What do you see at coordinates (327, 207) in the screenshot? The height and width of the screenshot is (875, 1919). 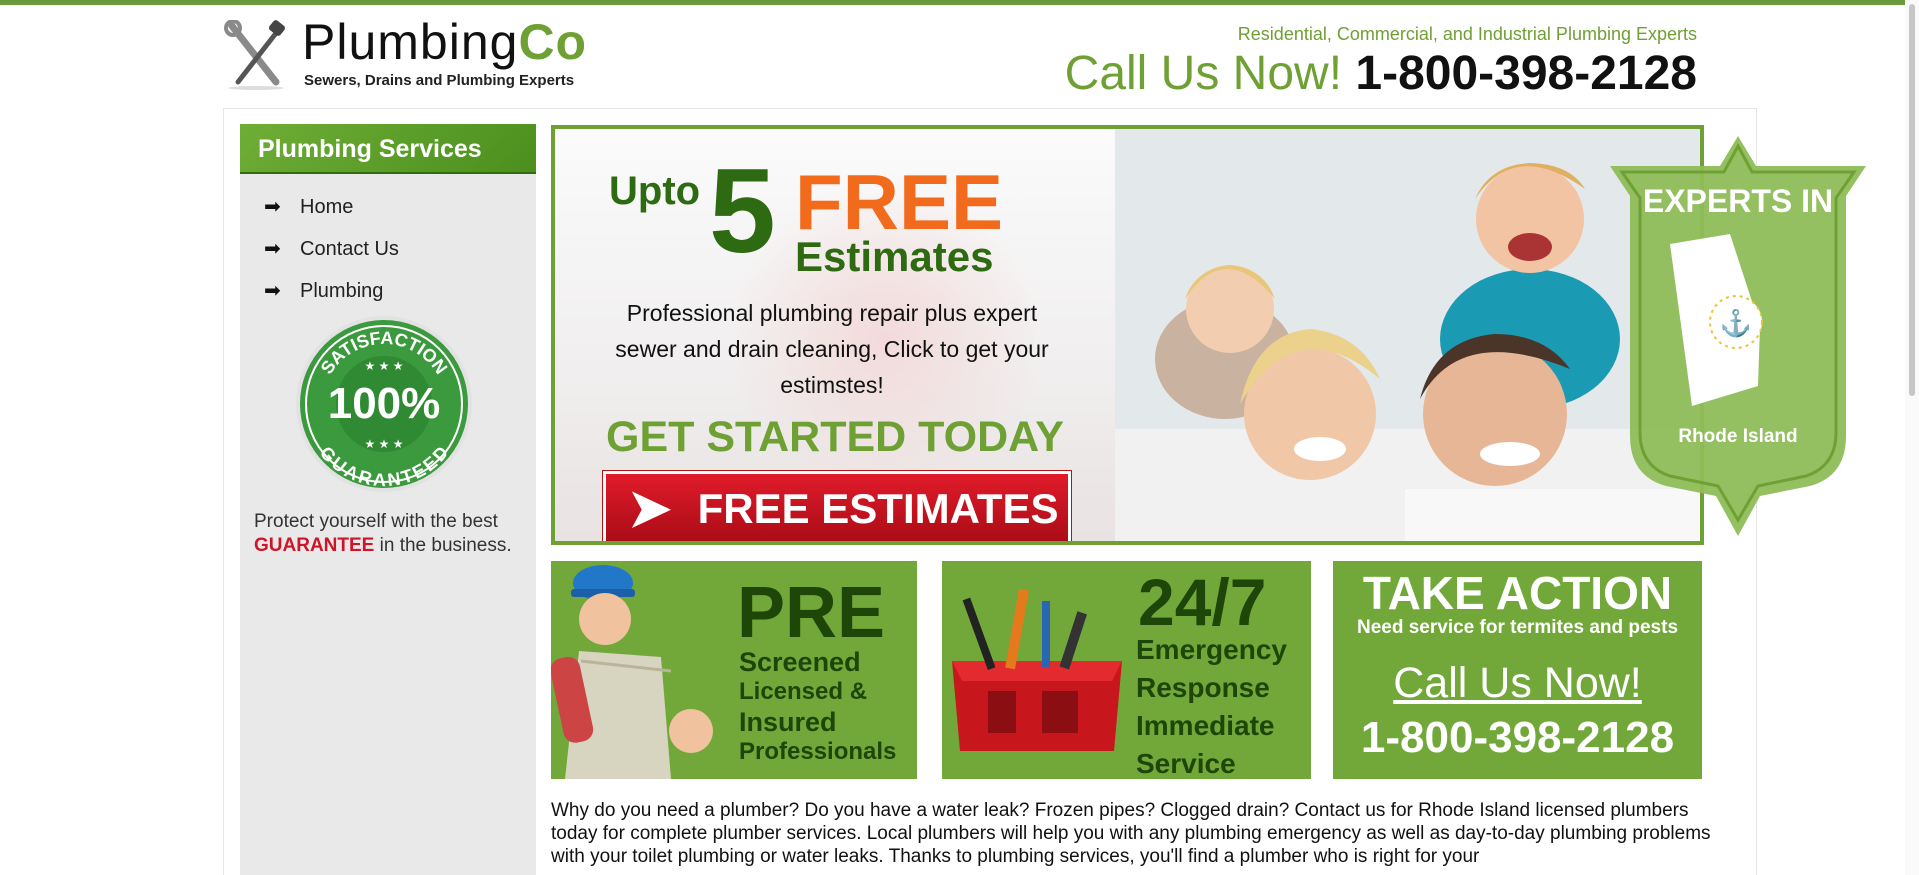 I see `sidebar-item-label: Home` at bounding box center [327, 207].